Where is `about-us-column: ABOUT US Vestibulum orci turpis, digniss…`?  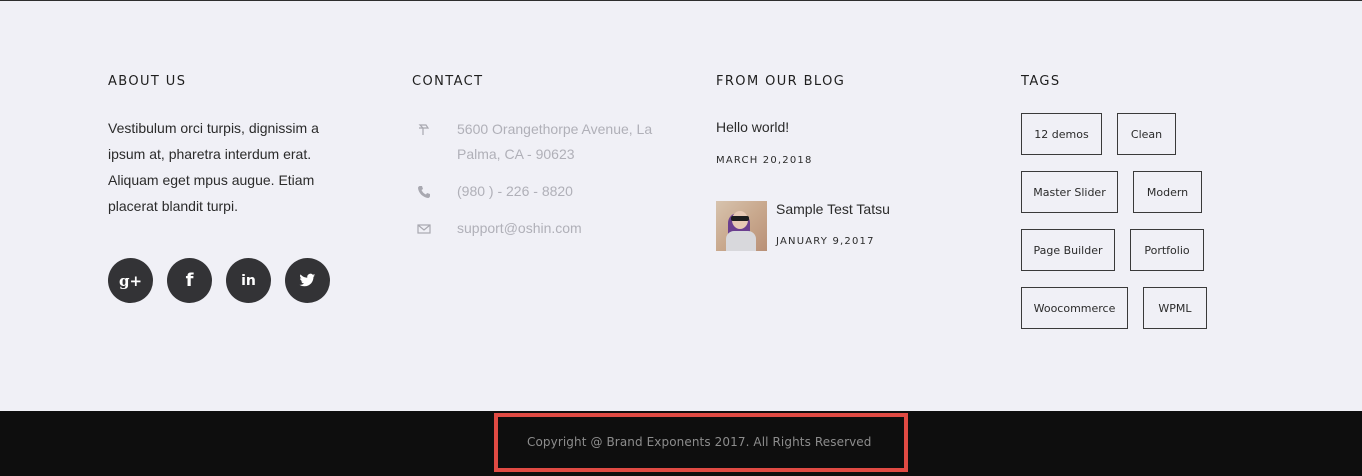 about-us-column: ABOUT US Vestibulum orci turpis, digniss… is located at coordinates (228, 188).